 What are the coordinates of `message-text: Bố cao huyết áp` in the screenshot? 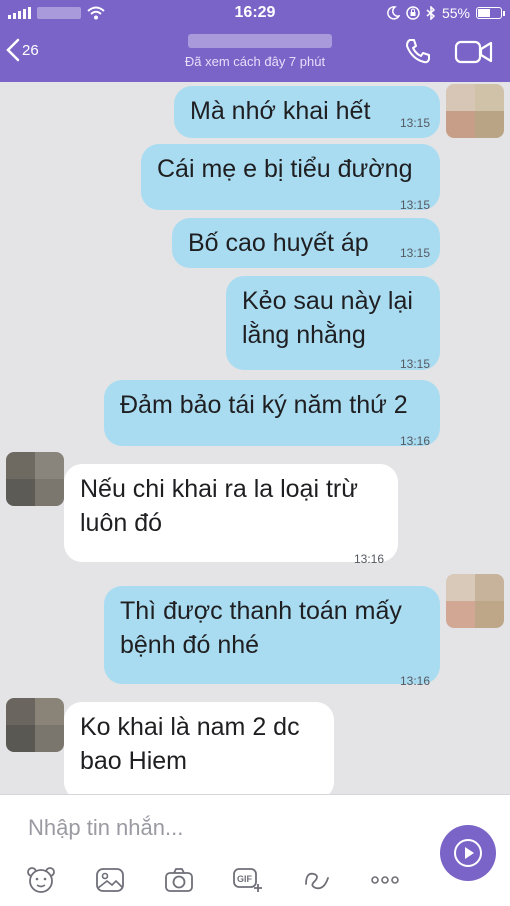 It's located at (278, 243).